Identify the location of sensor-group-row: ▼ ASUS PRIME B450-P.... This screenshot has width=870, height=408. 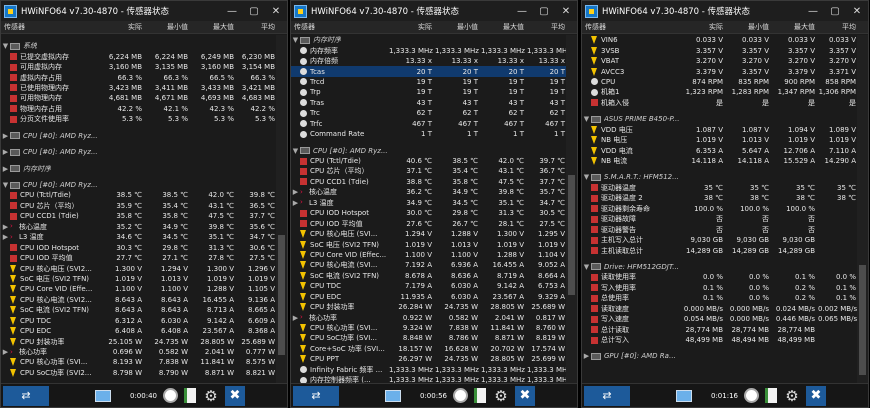
(725, 119).